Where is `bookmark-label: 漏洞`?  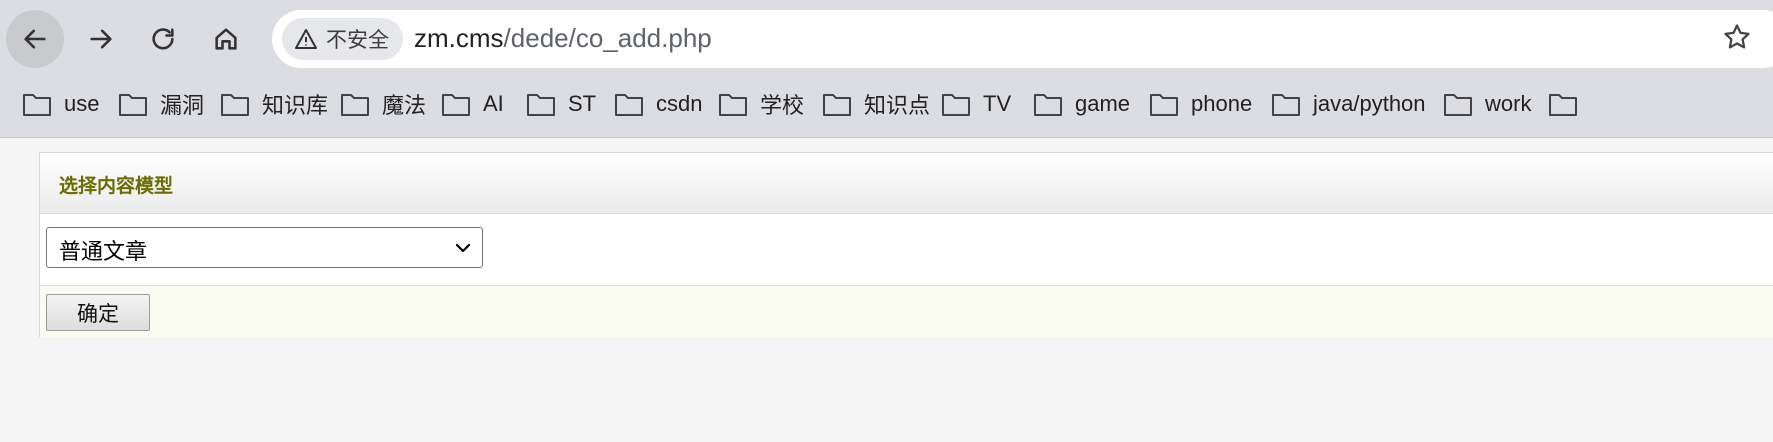 bookmark-label: 漏洞 is located at coordinates (182, 105).